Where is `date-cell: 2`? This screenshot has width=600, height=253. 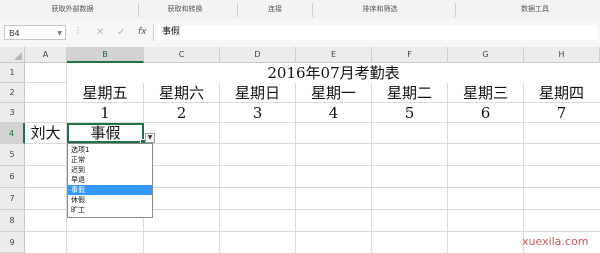 date-cell: 2 is located at coordinates (181, 113).